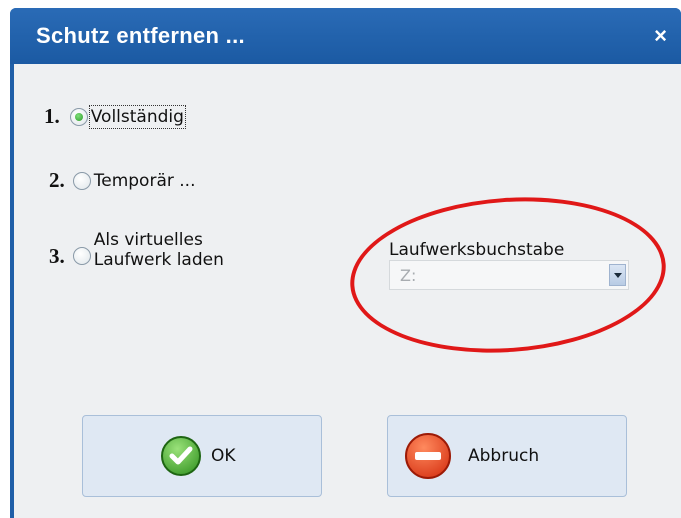  I want to click on cancel-button: Abbruch, so click(507, 456).